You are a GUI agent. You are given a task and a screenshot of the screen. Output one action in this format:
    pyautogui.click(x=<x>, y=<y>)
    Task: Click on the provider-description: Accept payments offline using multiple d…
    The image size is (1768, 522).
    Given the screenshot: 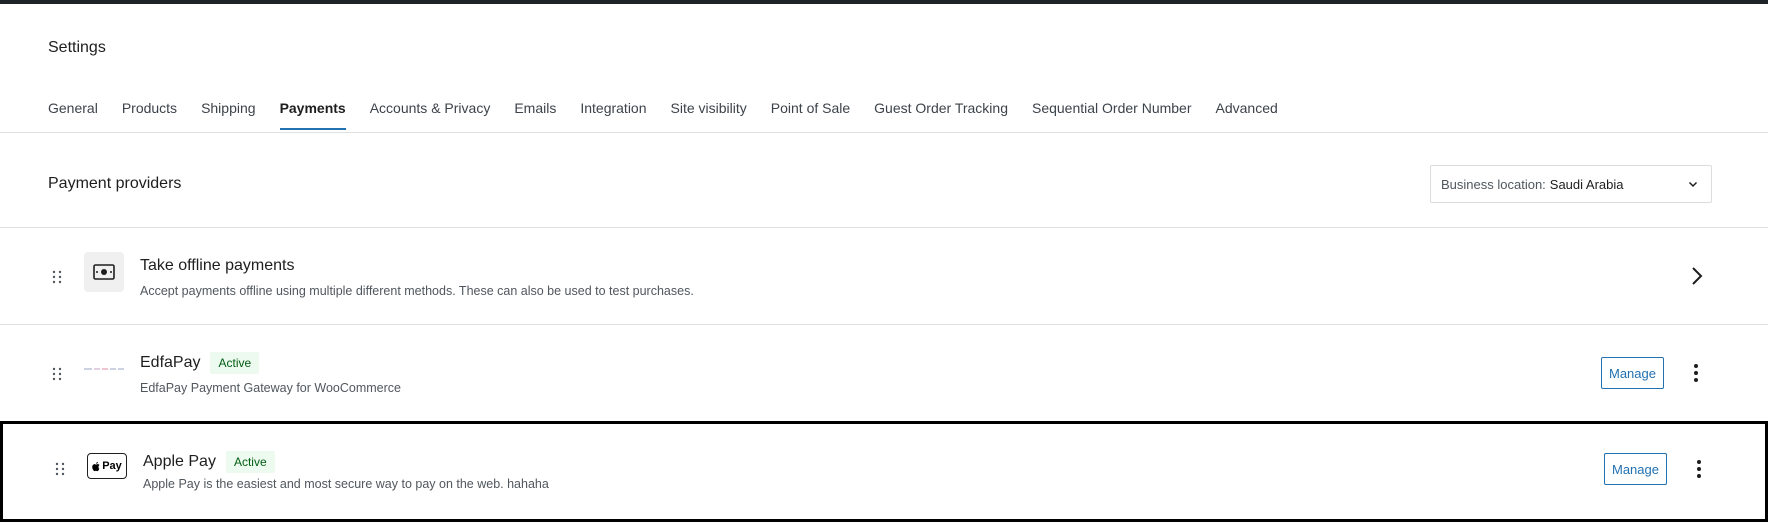 What is the action you would take?
    pyautogui.click(x=417, y=291)
    